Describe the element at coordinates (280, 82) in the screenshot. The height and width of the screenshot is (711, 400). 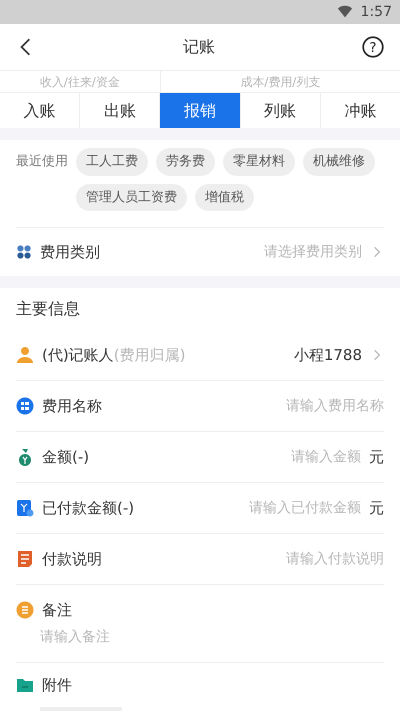
I see `tab-group-label: 成本/费用/列支` at that location.